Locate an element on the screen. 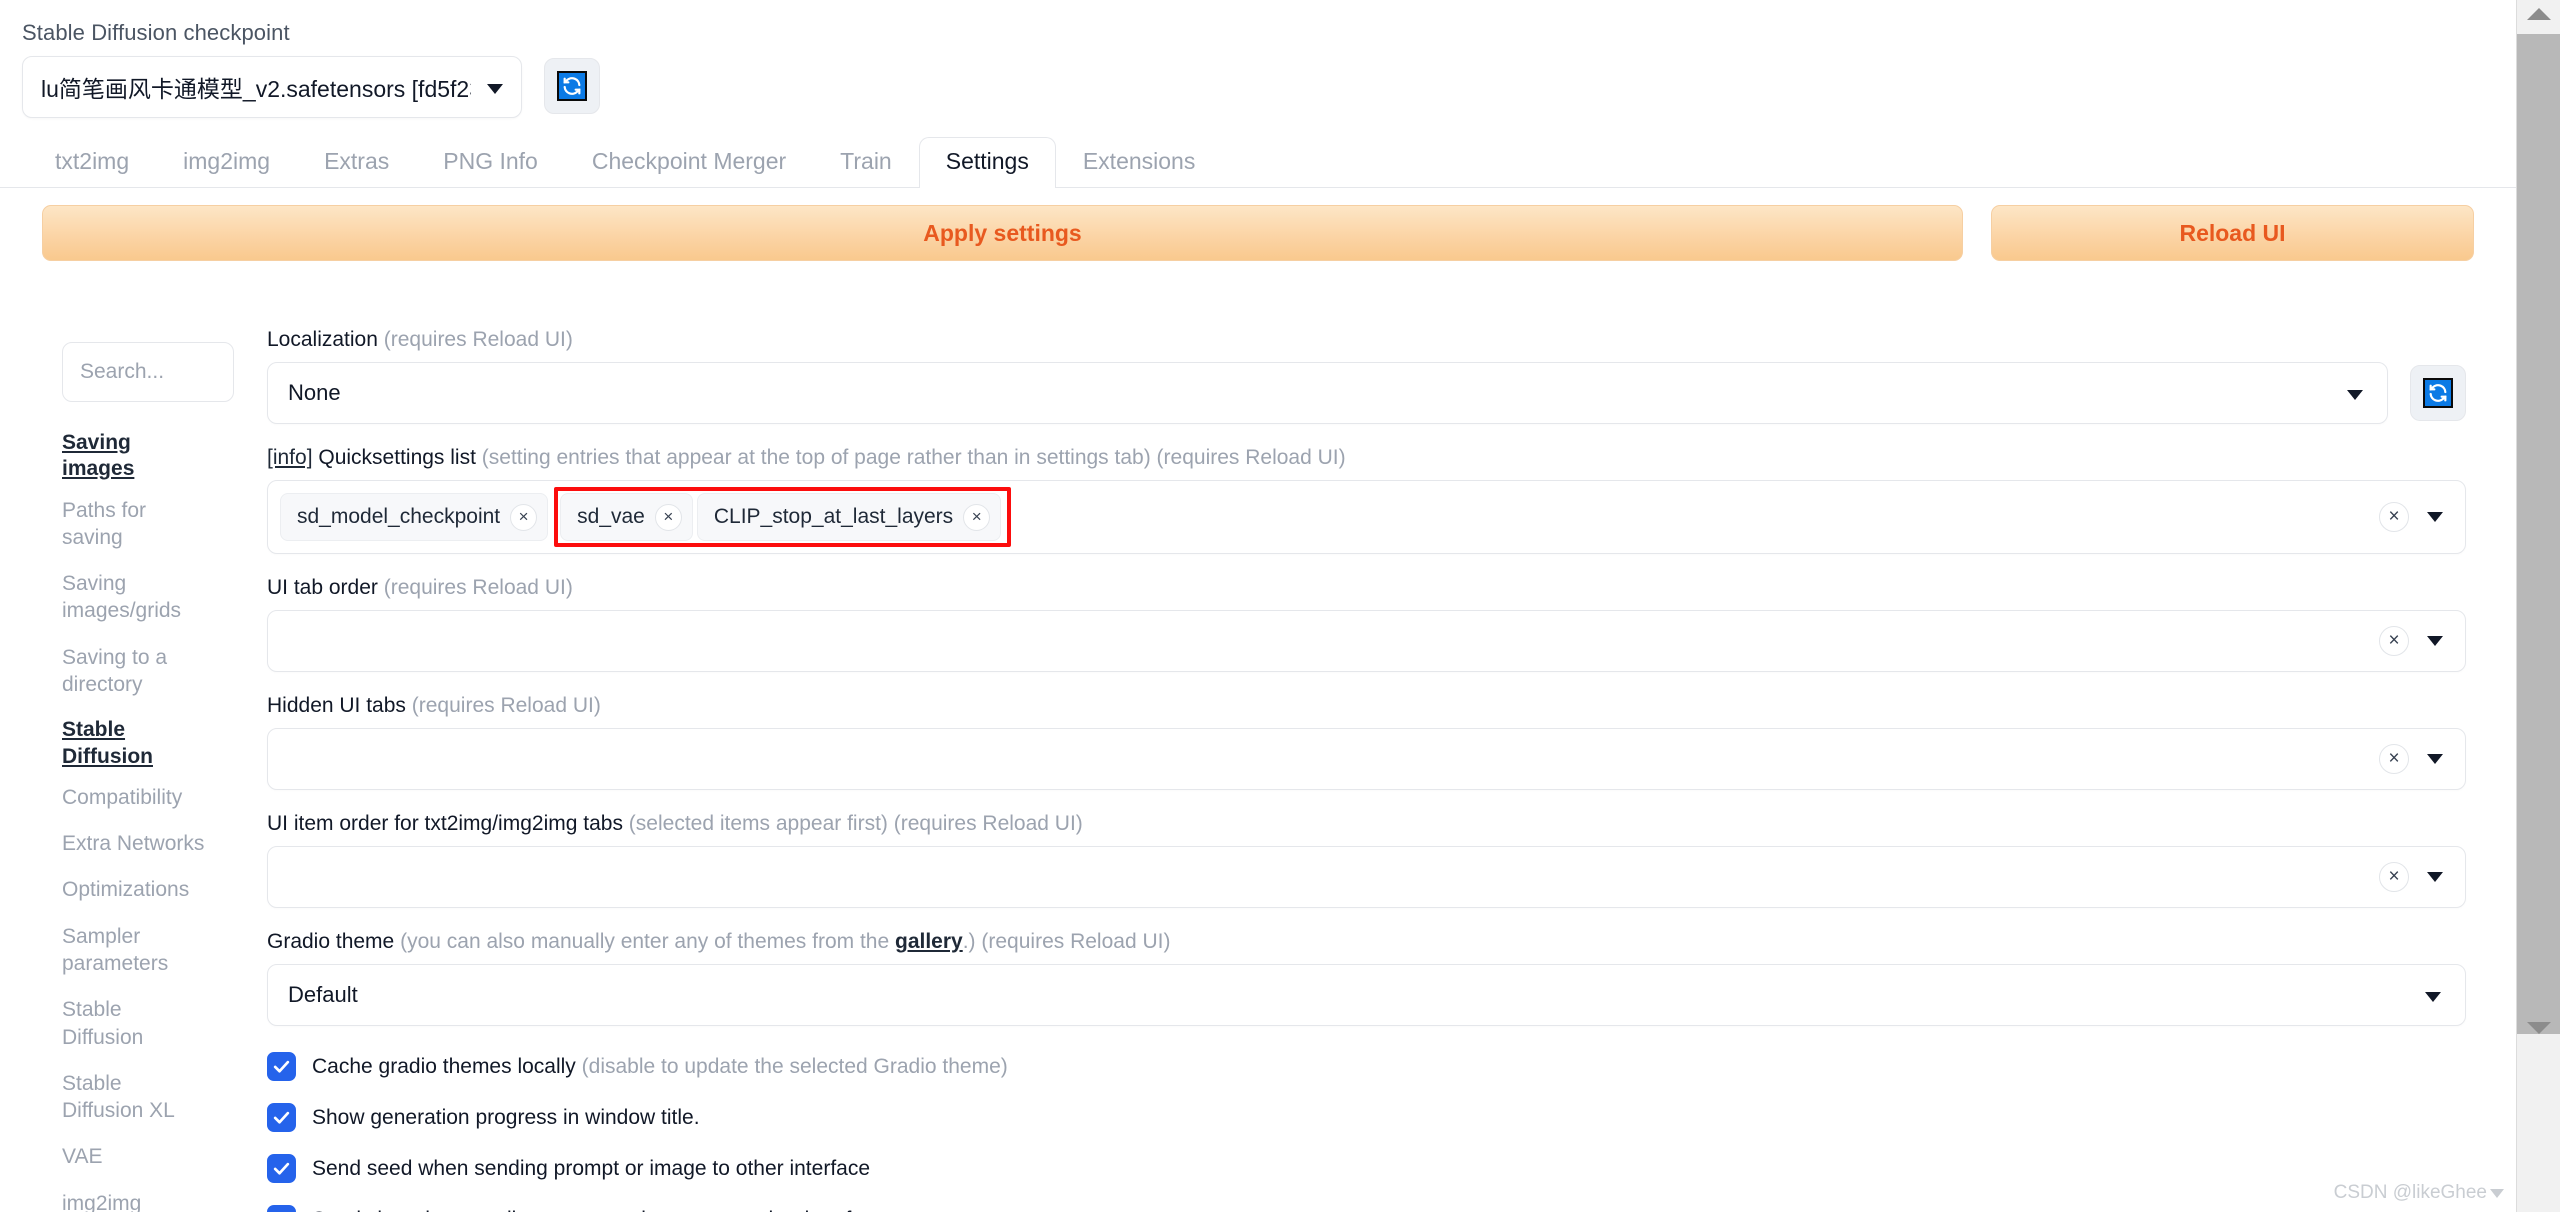 The image size is (2560, 1212). apply-settings-button: Apply settings is located at coordinates (1002, 233).